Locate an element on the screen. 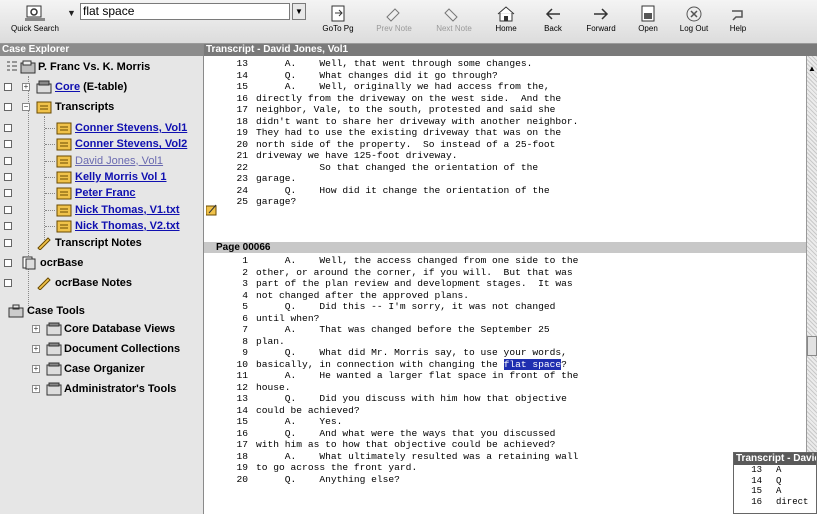 The width and height of the screenshot is (817, 514). home-label: Home is located at coordinates (506, 28).